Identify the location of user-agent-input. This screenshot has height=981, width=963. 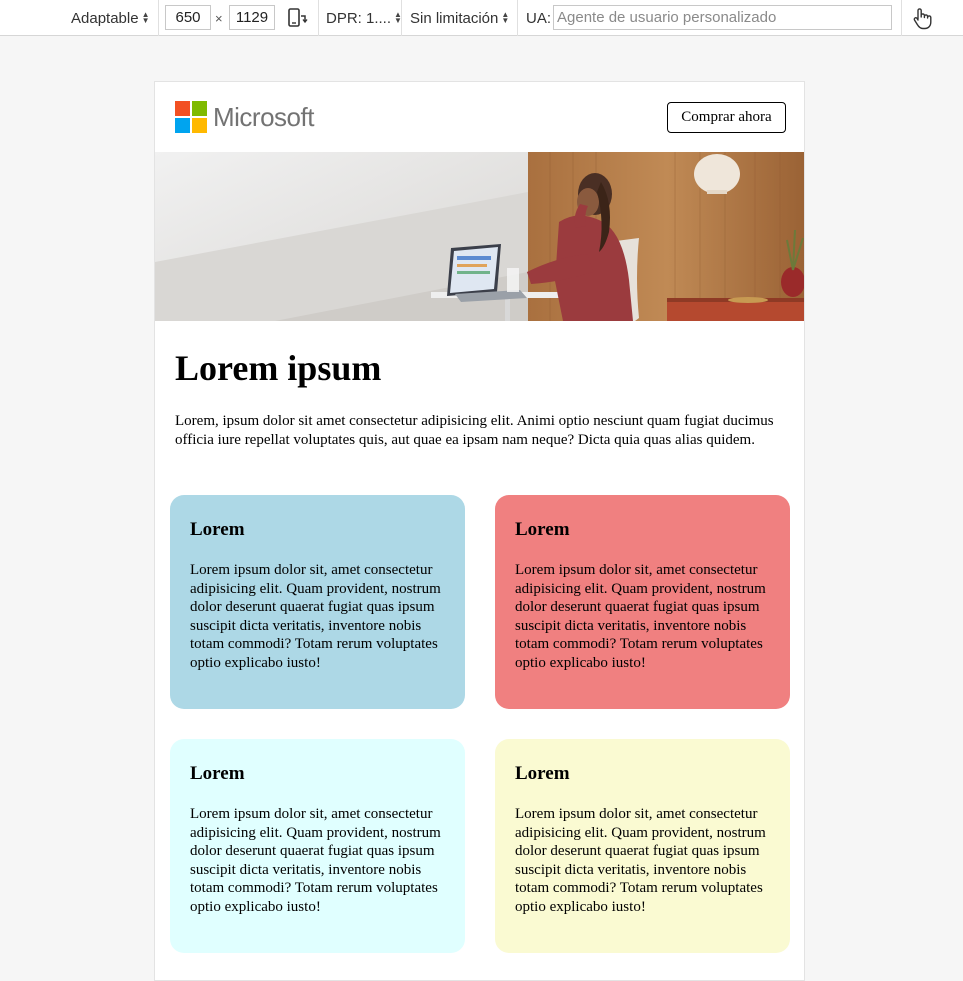
(722, 17).